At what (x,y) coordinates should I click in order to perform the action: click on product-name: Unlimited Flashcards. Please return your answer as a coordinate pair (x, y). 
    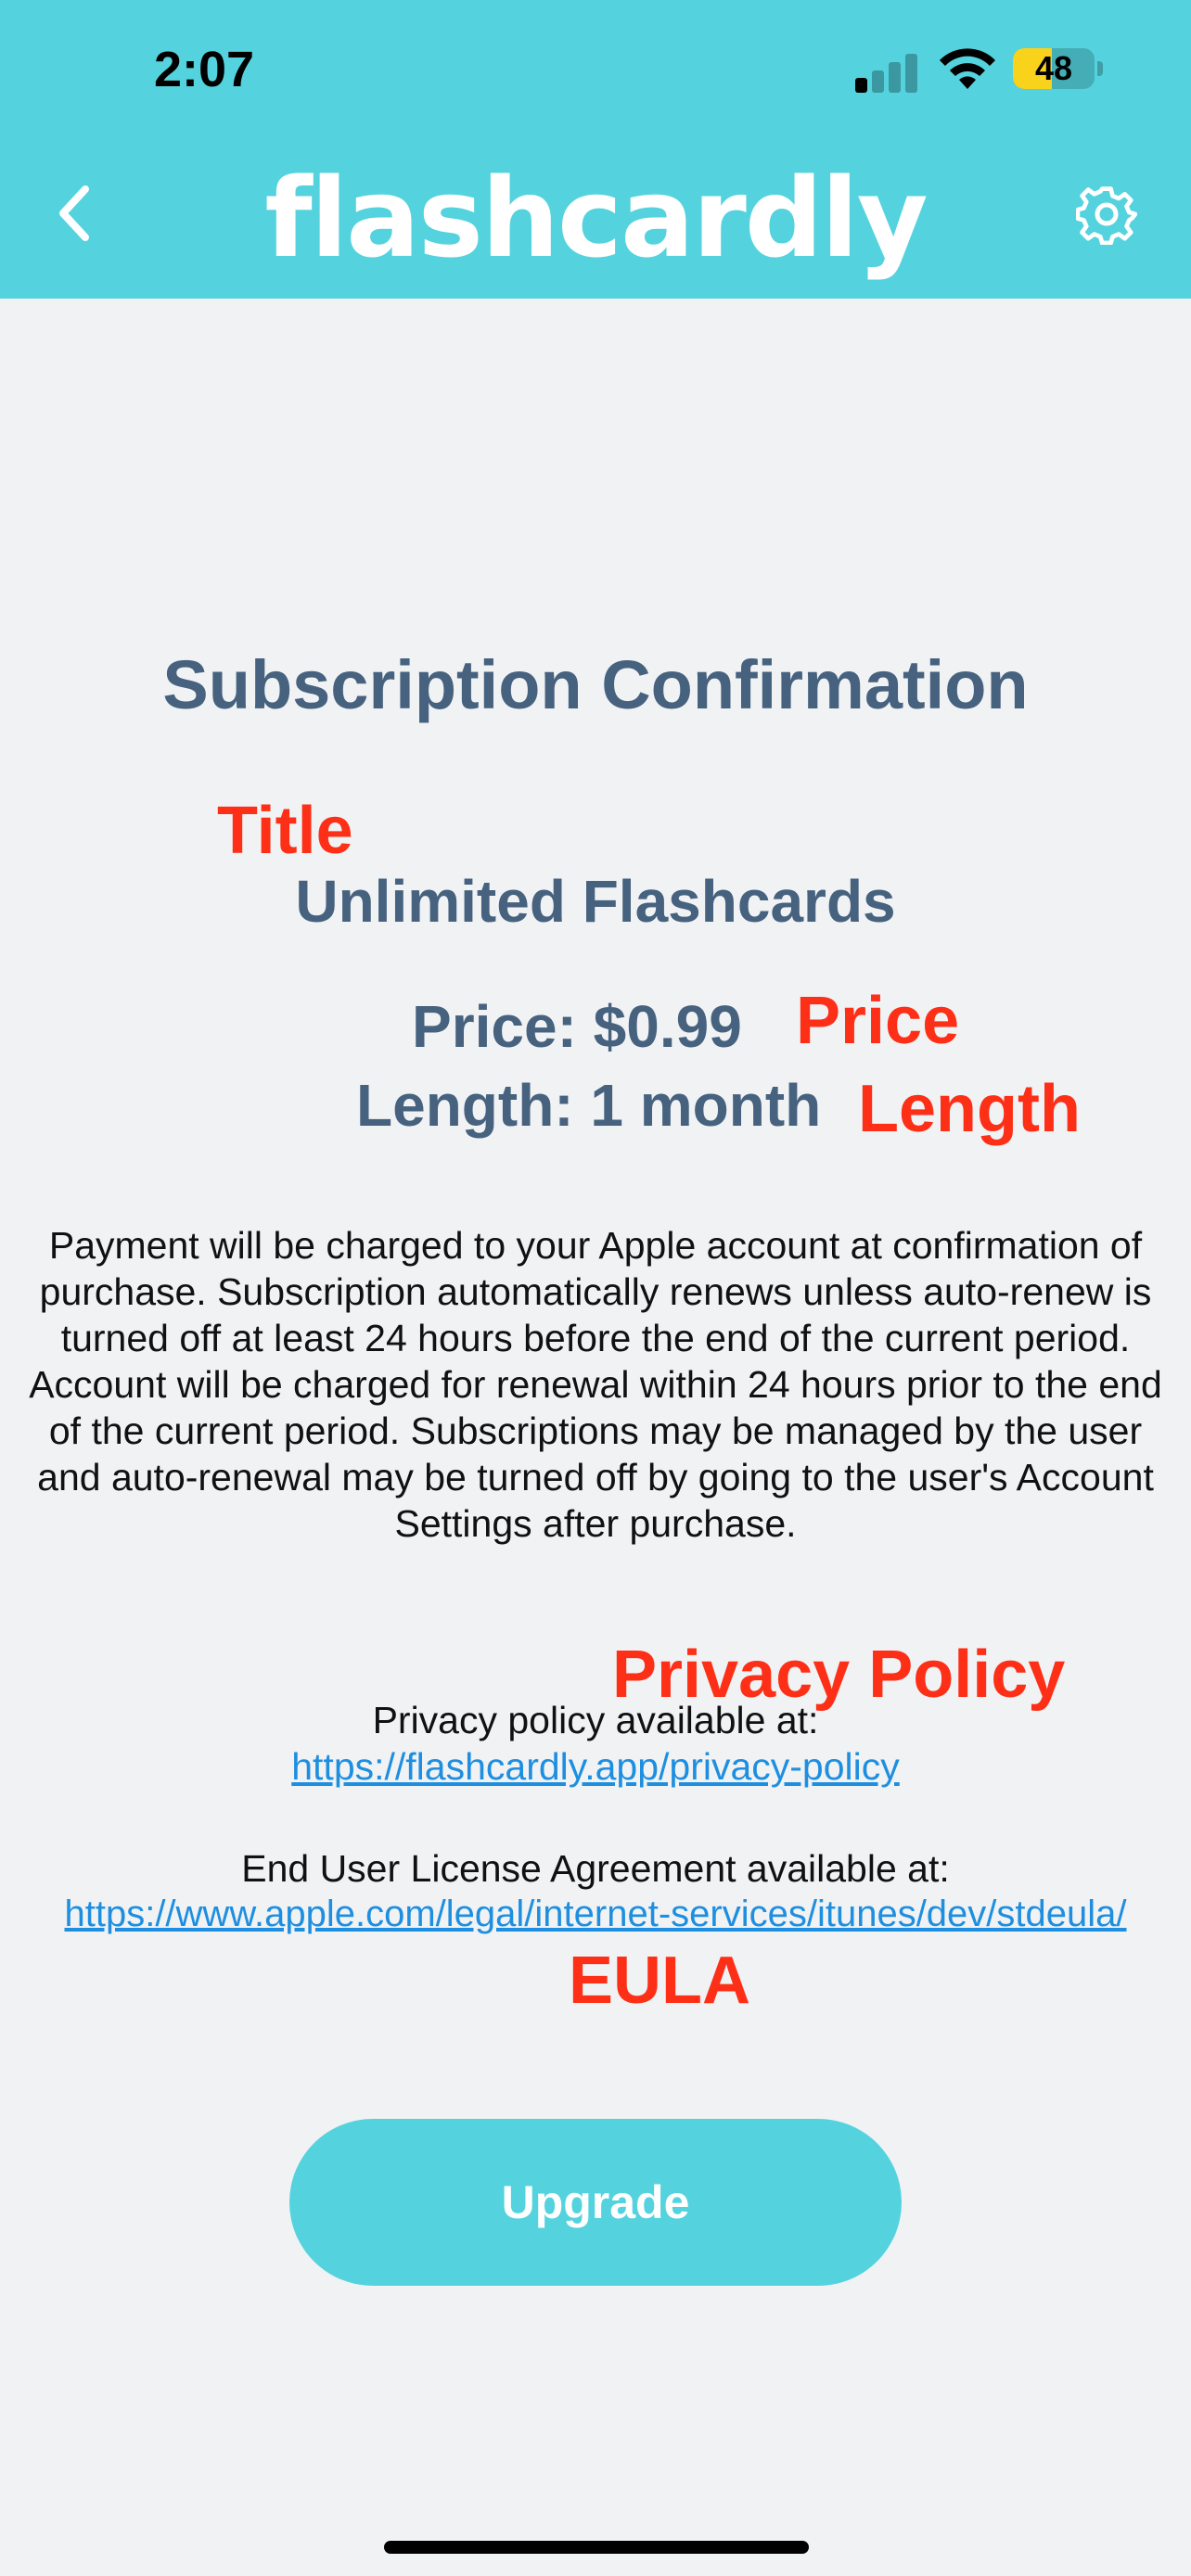
    Looking at the image, I should click on (595, 901).